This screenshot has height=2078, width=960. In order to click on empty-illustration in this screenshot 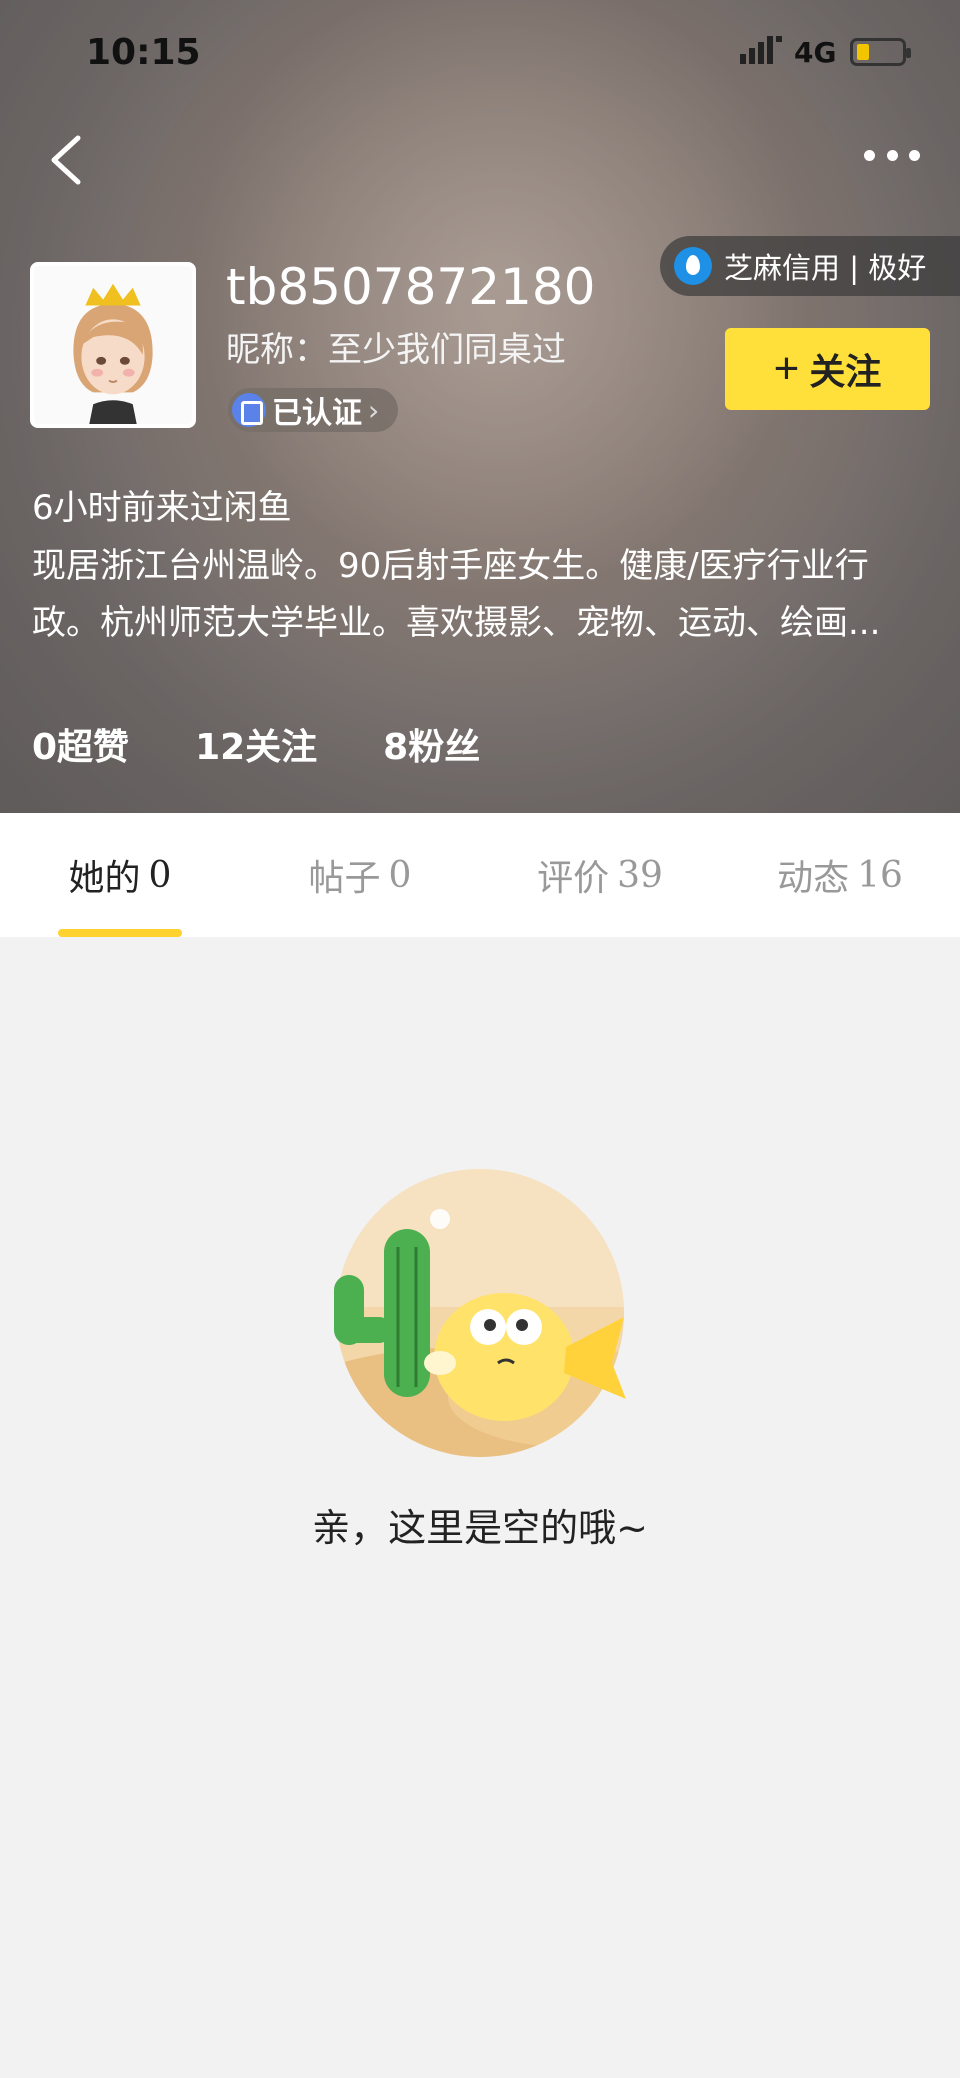, I will do `click(480, 1313)`.